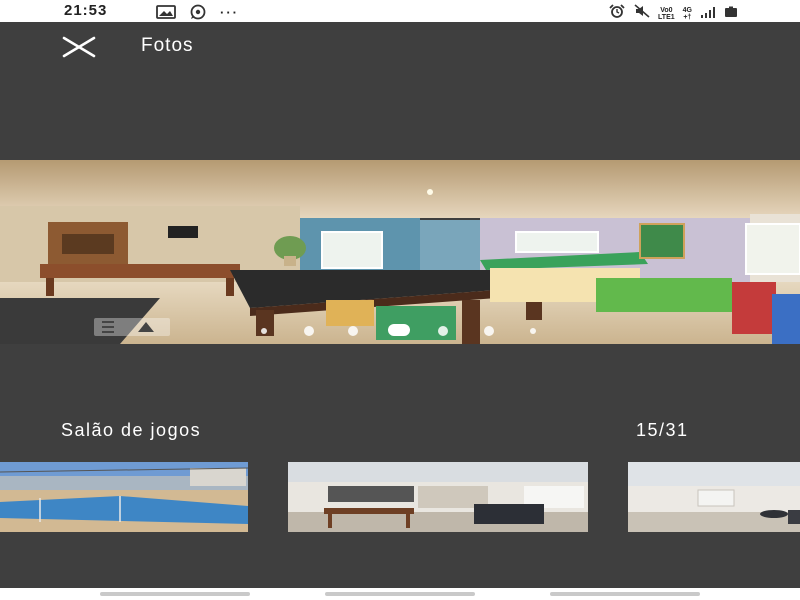 Image resolution: width=800 pixels, height=600 pixels. Describe the element at coordinates (438, 497) in the screenshot. I see `thumbnail-party-hall` at that location.